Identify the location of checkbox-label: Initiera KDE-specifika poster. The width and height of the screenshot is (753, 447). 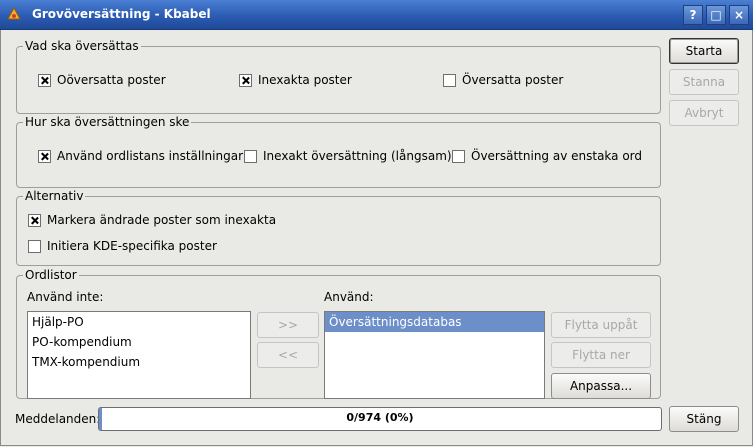
(132, 246).